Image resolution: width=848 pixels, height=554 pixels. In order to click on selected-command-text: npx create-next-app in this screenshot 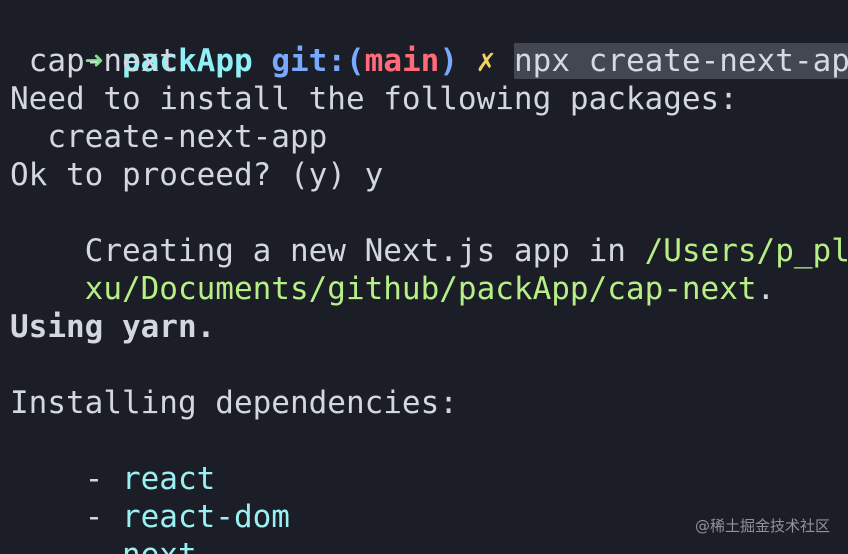, I will do `click(681, 61)`.